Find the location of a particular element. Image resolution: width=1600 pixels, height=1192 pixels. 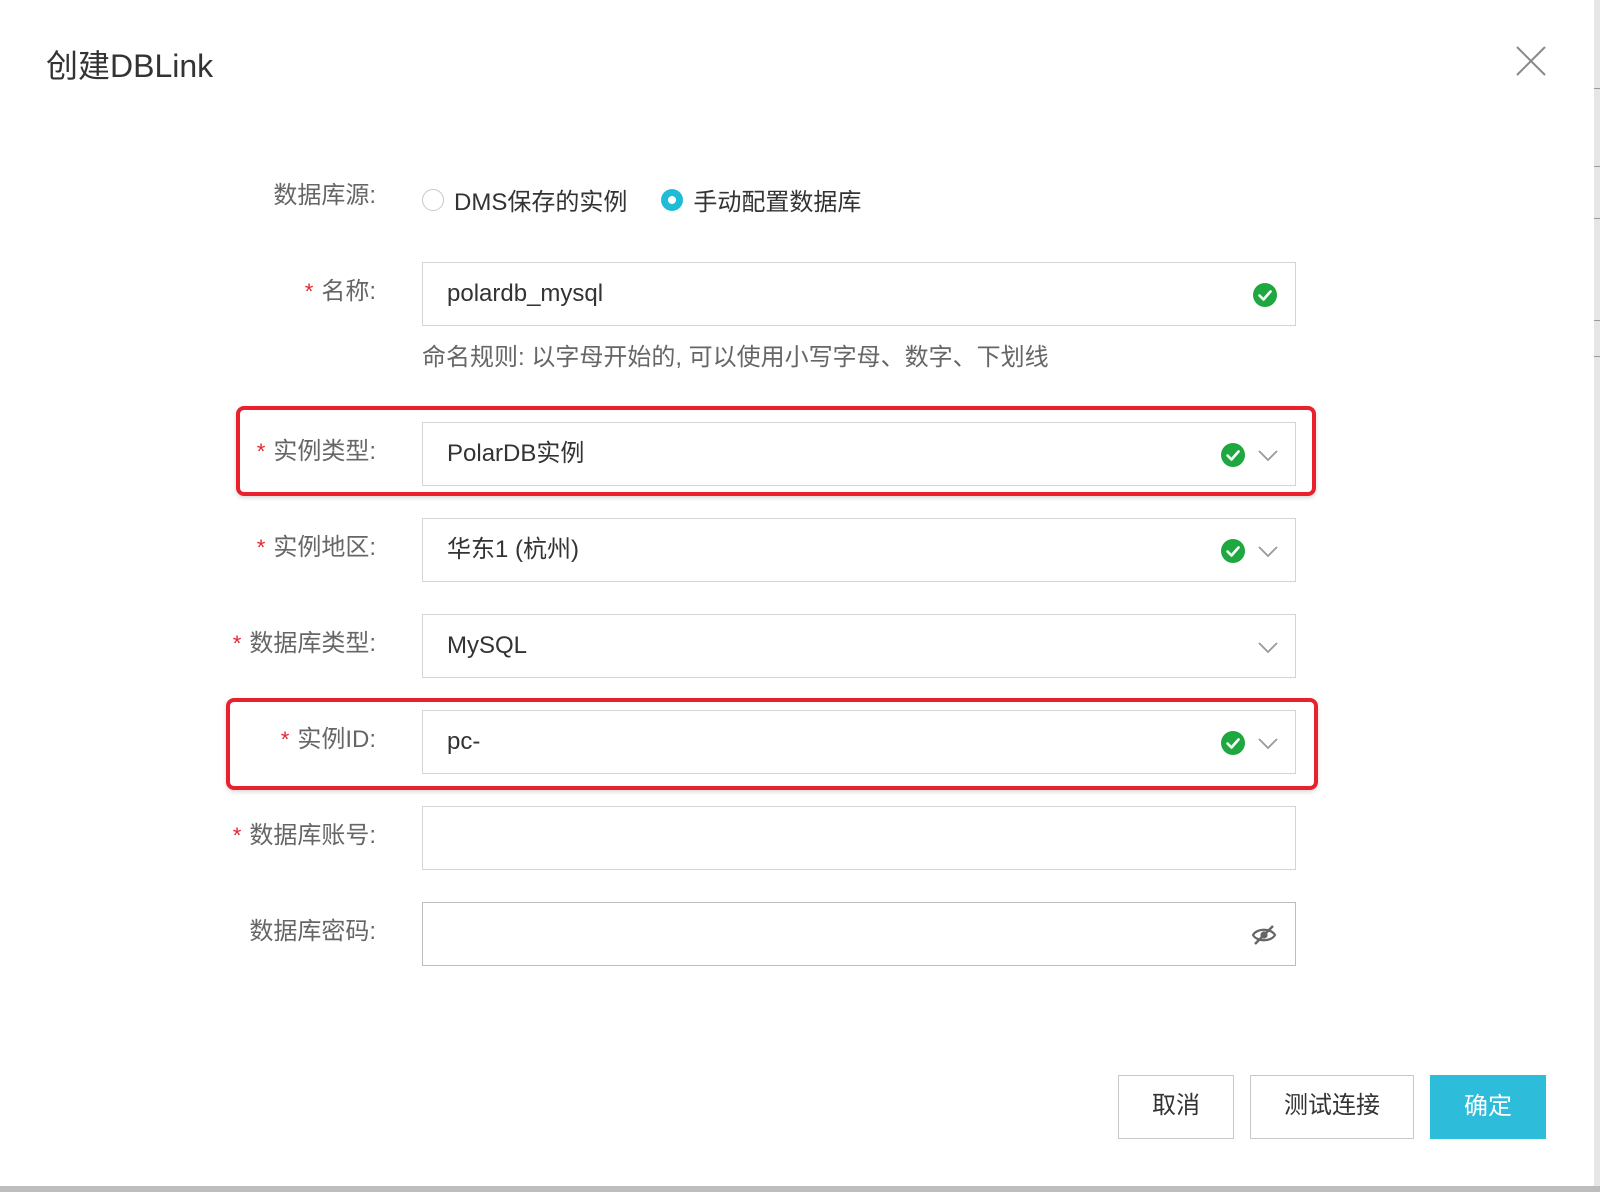

db-account-label: * 数据库账号: is located at coordinates (304, 835).